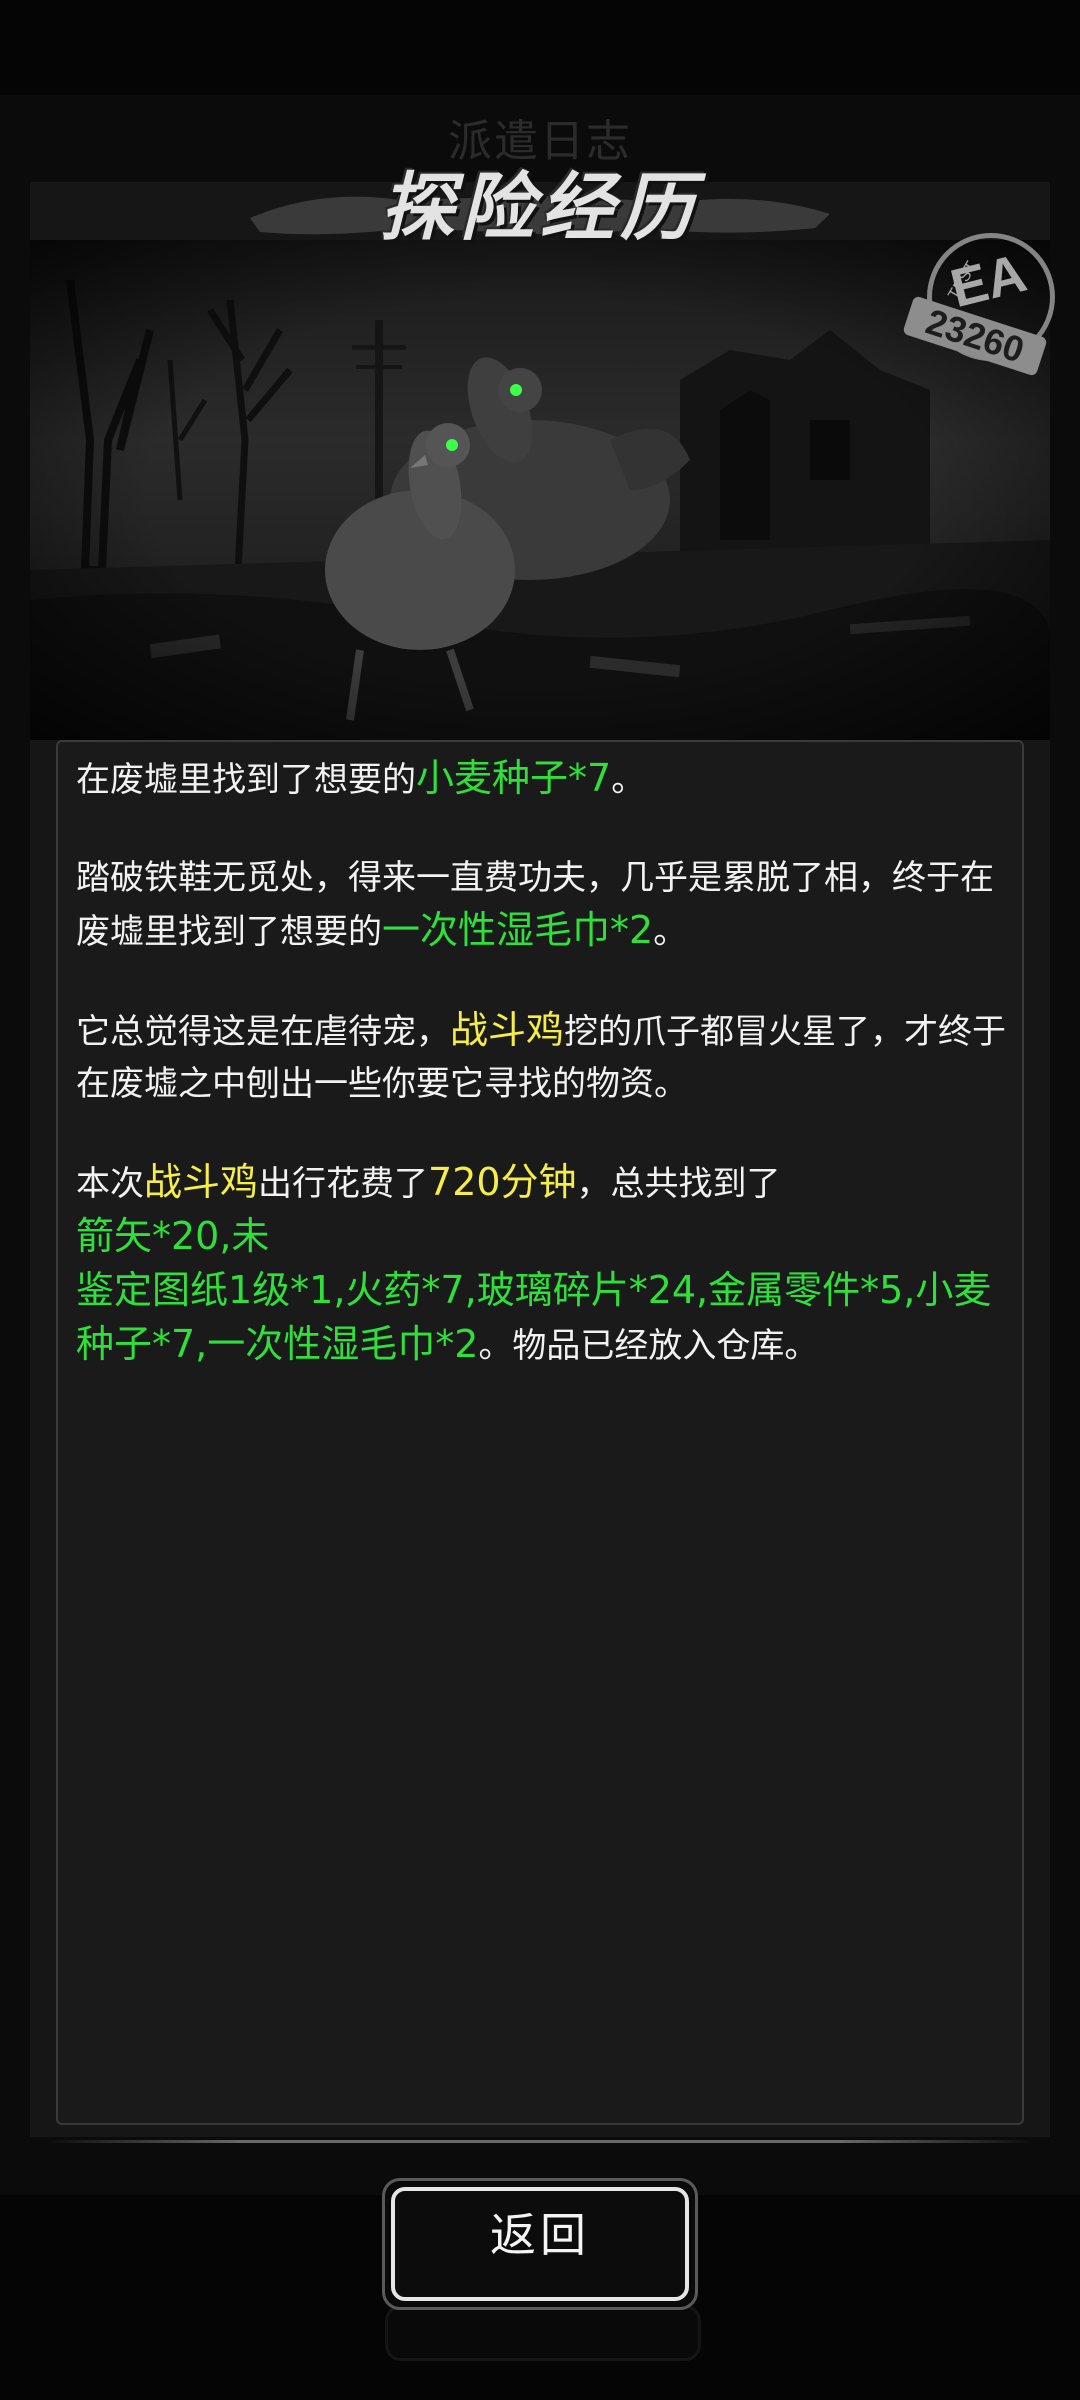  What do you see at coordinates (678, 1184) in the screenshot?
I see `story-segment: ，总共找到了` at bounding box center [678, 1184].